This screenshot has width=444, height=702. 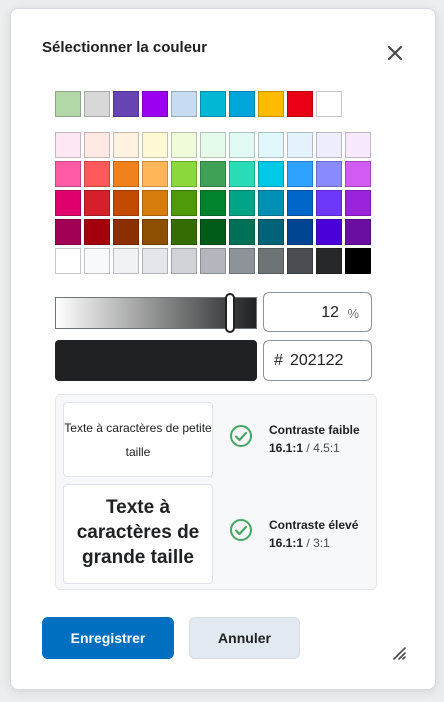 What do you see at coordinates (395, 53) in the screenshot?
I see `close-icon` at bounding box center [395, 53].